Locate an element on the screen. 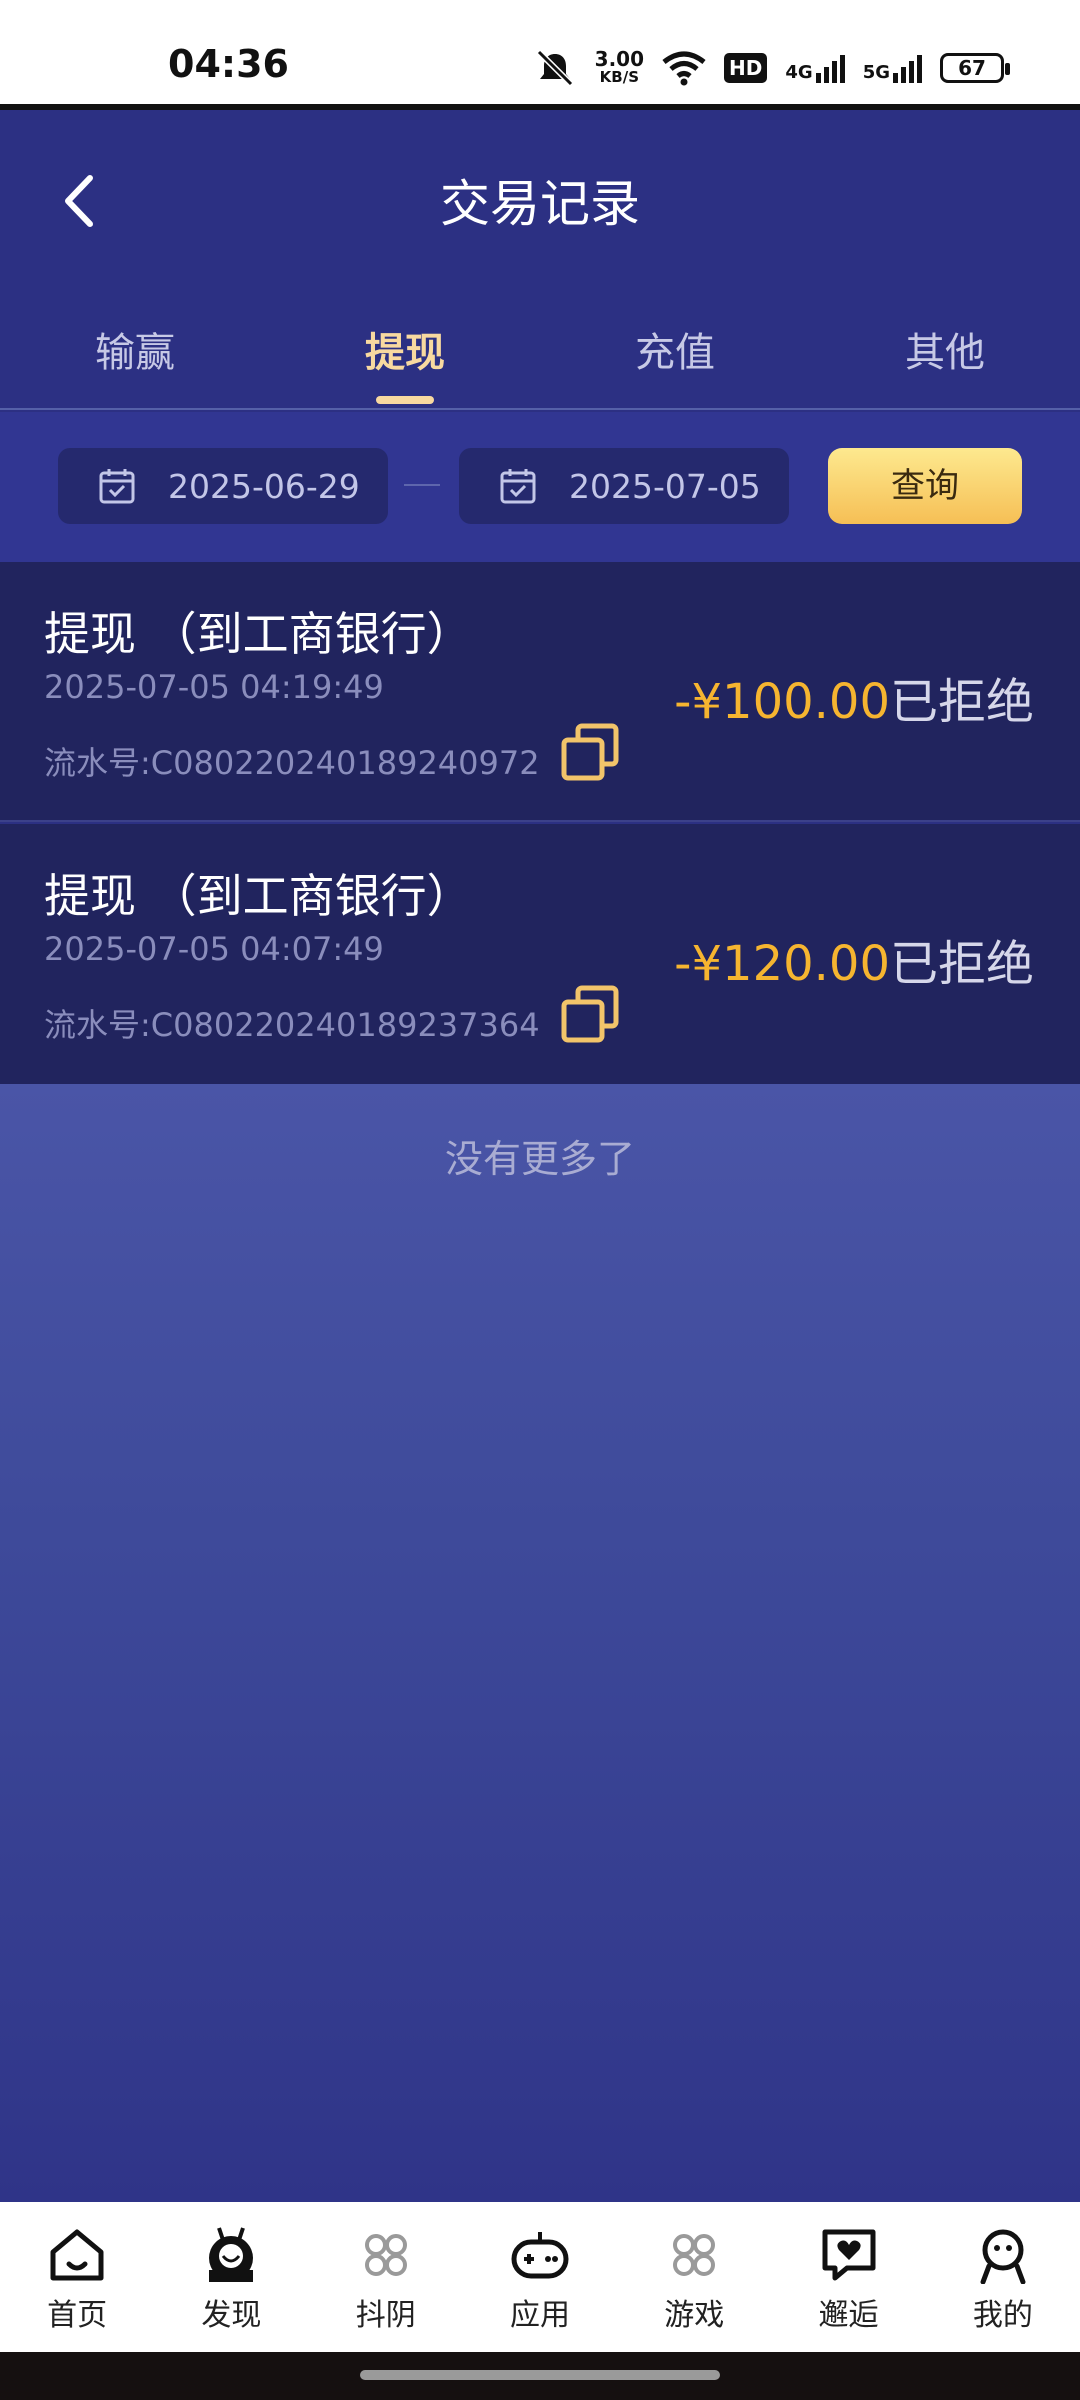 This screenshot has height=2400, width=1080. nav-home: 首页 is located at coordinates (77, 2277).